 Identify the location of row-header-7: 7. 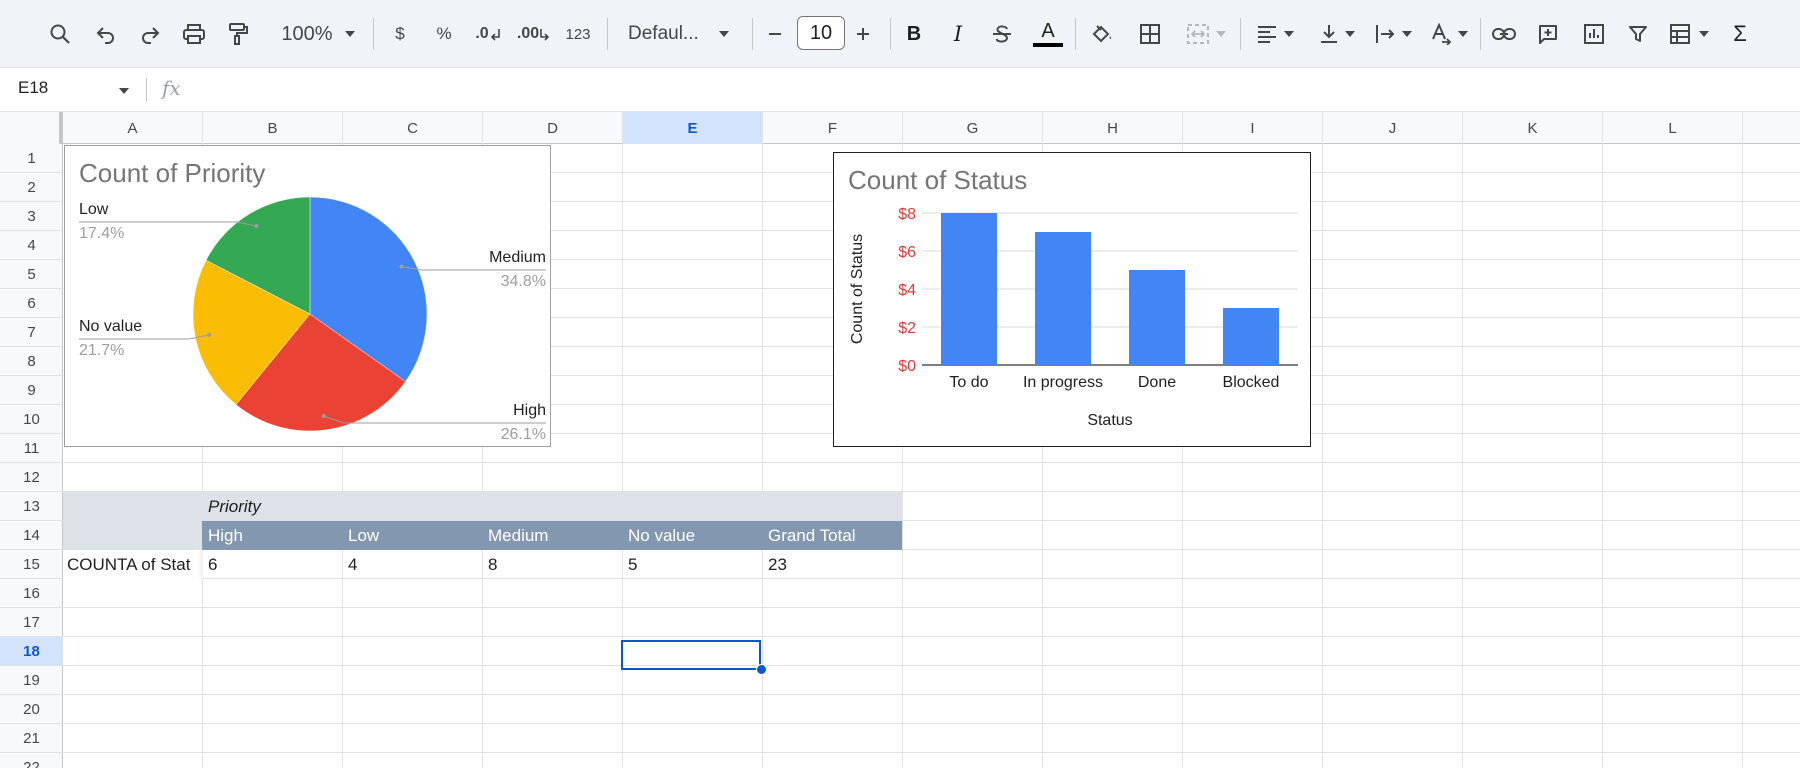
(31, 332).